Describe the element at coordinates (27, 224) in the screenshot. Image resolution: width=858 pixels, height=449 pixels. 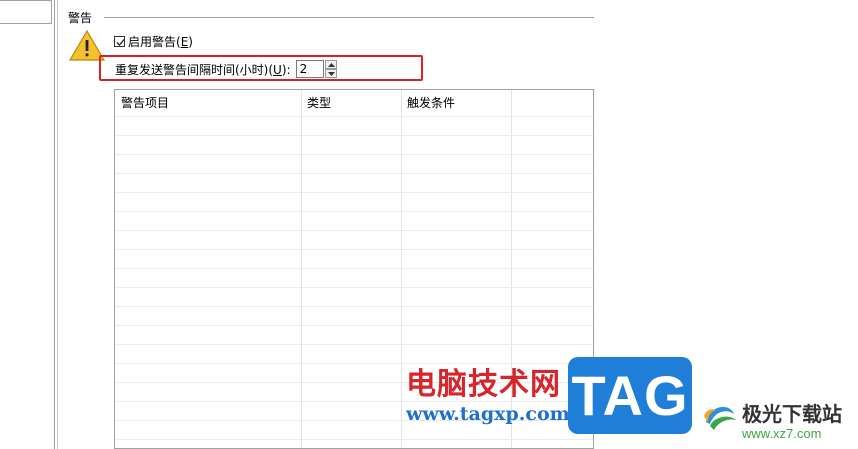
I see `left-navigation-pane` at that location.